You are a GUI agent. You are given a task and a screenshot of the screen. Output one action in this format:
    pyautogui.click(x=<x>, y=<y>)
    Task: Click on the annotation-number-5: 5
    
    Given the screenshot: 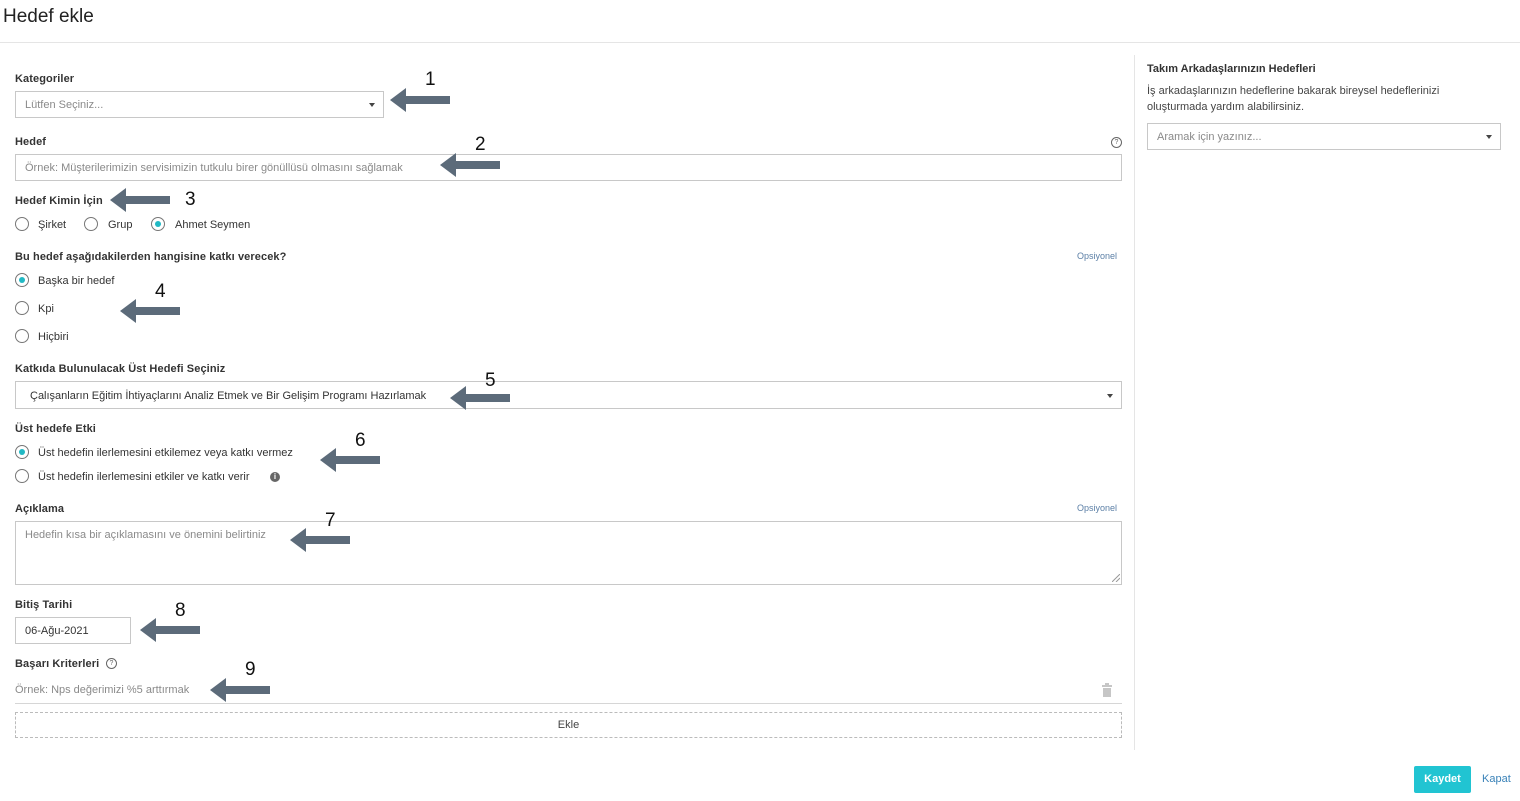 What is the action you would take?
    pyautogui.click(x=490, y=380)
    